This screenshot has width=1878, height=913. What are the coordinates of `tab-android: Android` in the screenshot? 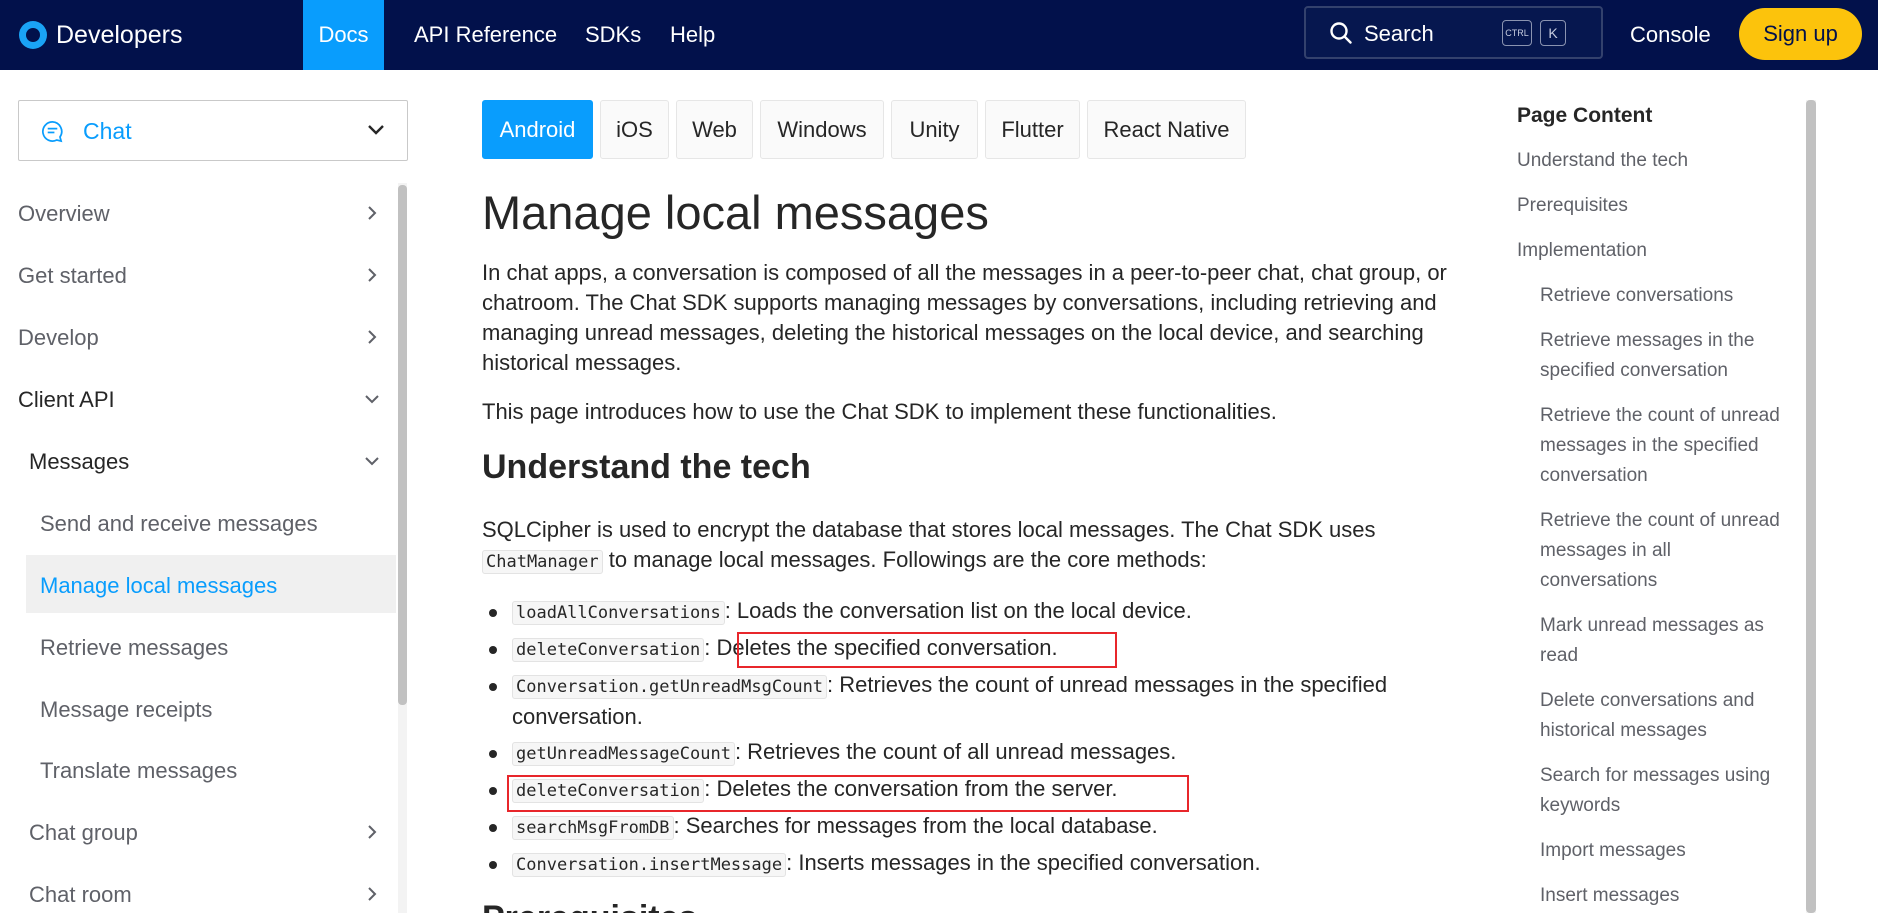 It's located at (537, 129).